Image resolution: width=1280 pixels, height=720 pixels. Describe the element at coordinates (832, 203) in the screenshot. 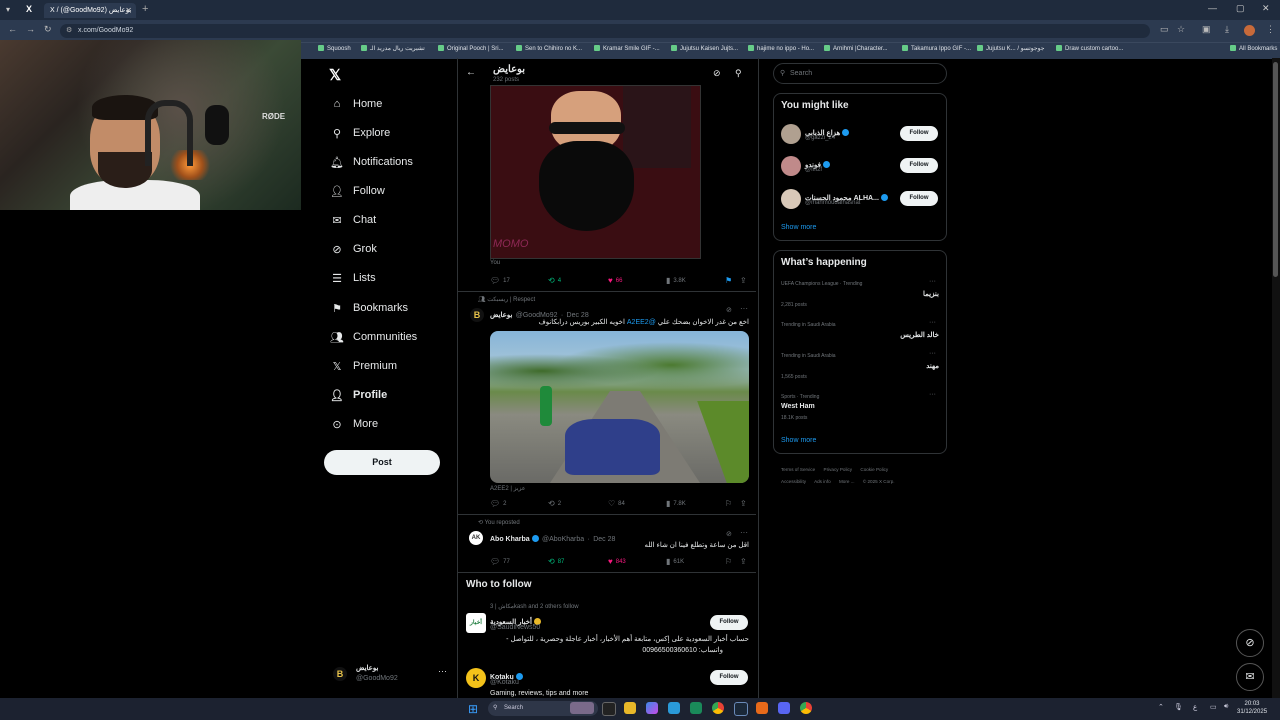

I see `suggestion-handle: @mahmoudalhasnat` at that location.